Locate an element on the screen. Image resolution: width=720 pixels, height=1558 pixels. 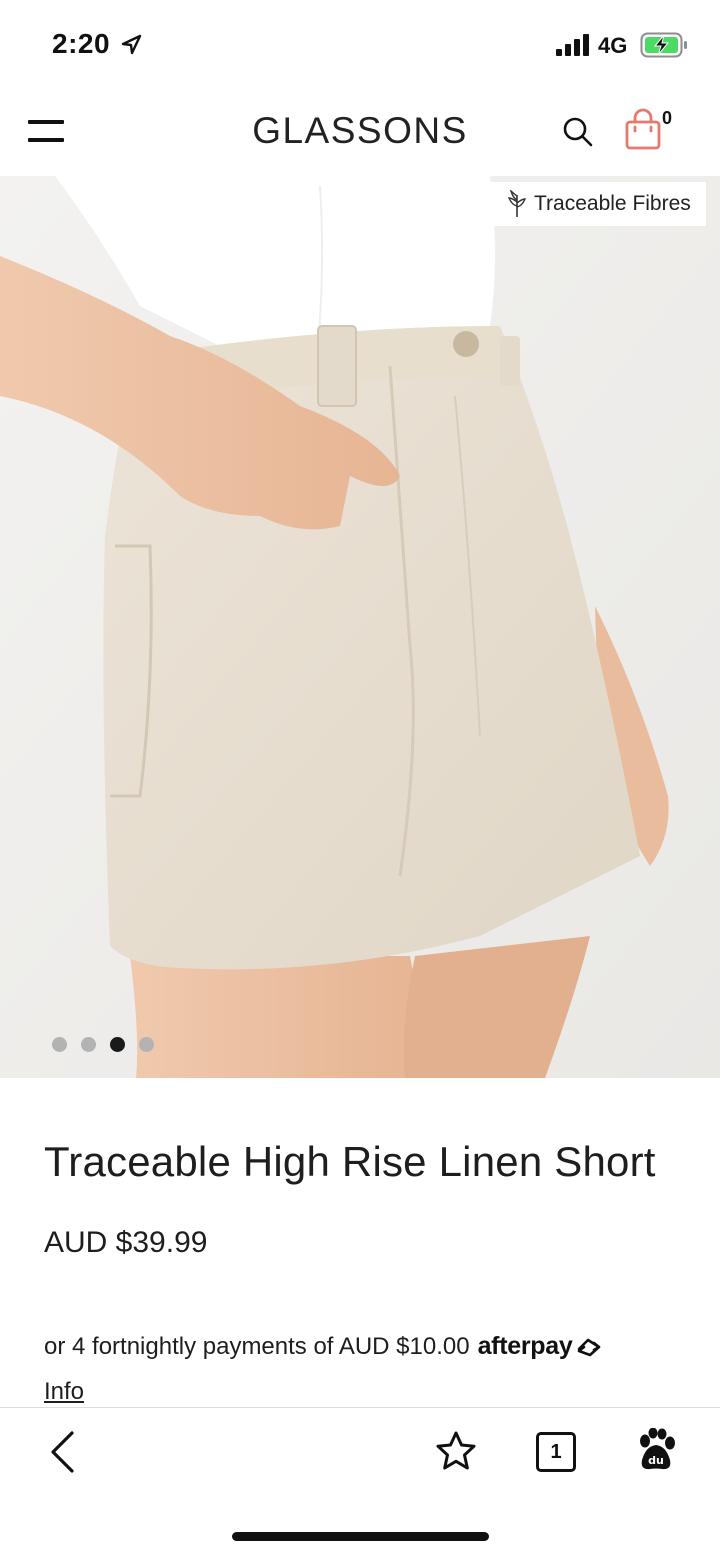
site-header: GLASSONS 0 is located at coordinates (360, 134).